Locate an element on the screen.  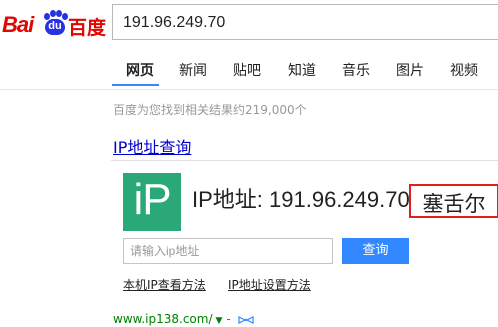
paw-icon: du is located at coordinates (55, 23).